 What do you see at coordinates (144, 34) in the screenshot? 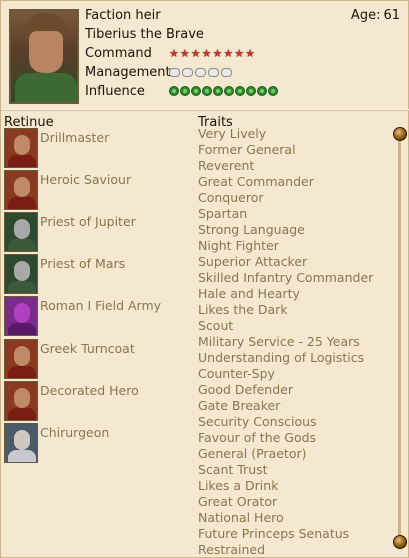
I see `character-name: Tiberius the Brave` at bounding box center [144, 34].